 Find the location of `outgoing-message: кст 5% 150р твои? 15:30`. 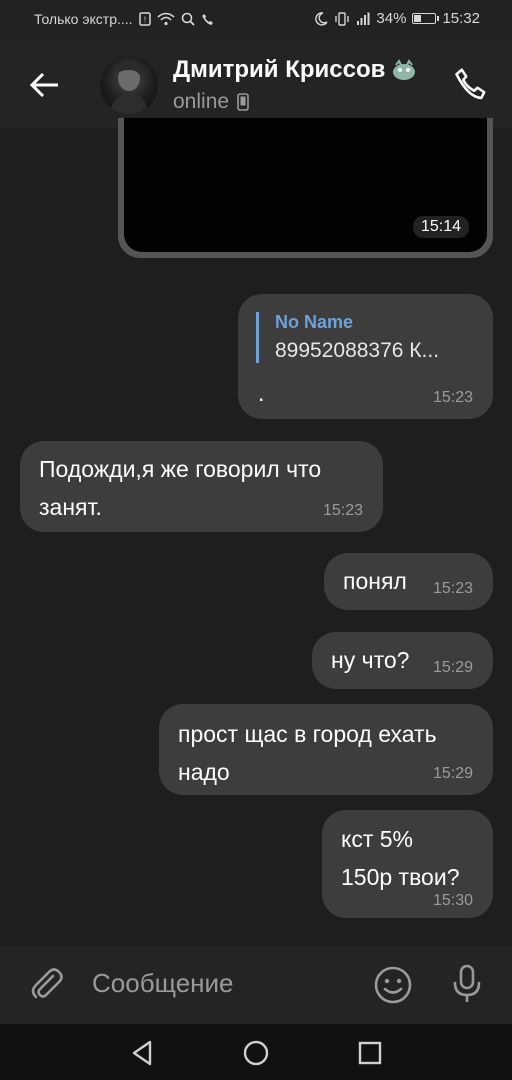

outgoing-message: кст 5% 150р твои? 15:30 is located at coordinates (407, 864).